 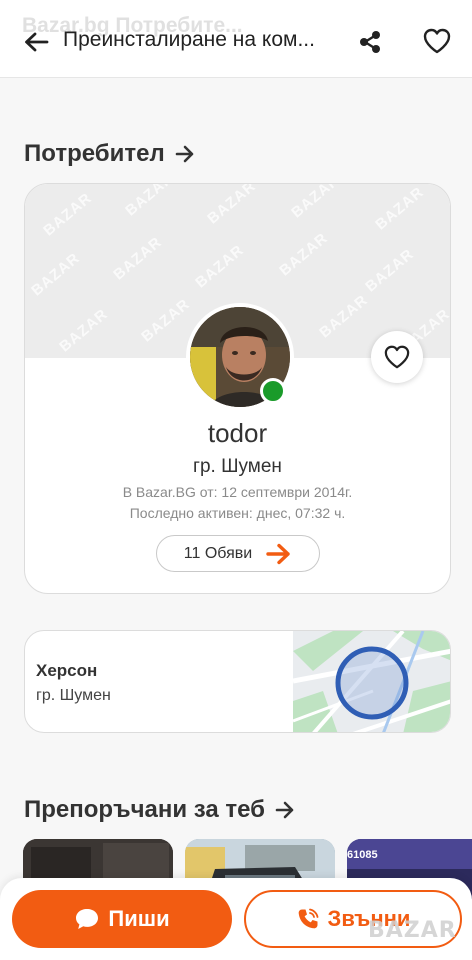 What do you see at coordinates (87, 919) in the screenshot?
I see `chat-bubble-icon` at bounding box center [87, 919].